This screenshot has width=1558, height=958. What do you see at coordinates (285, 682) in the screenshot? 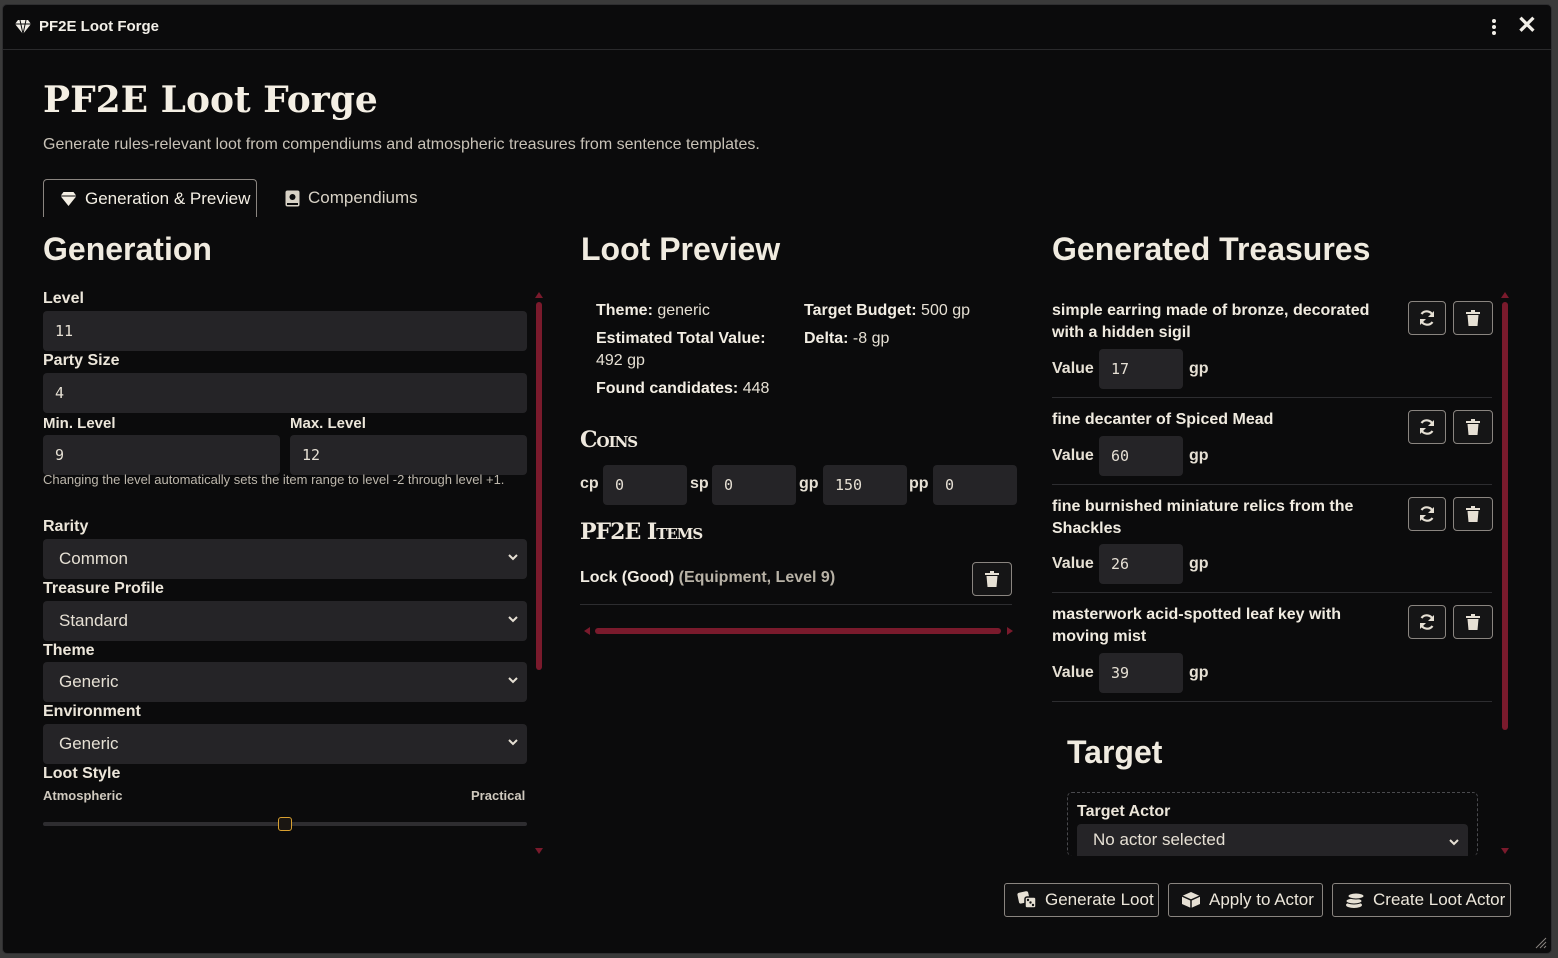
I see `theme-select: Generic` at bounding box center [285, 682].